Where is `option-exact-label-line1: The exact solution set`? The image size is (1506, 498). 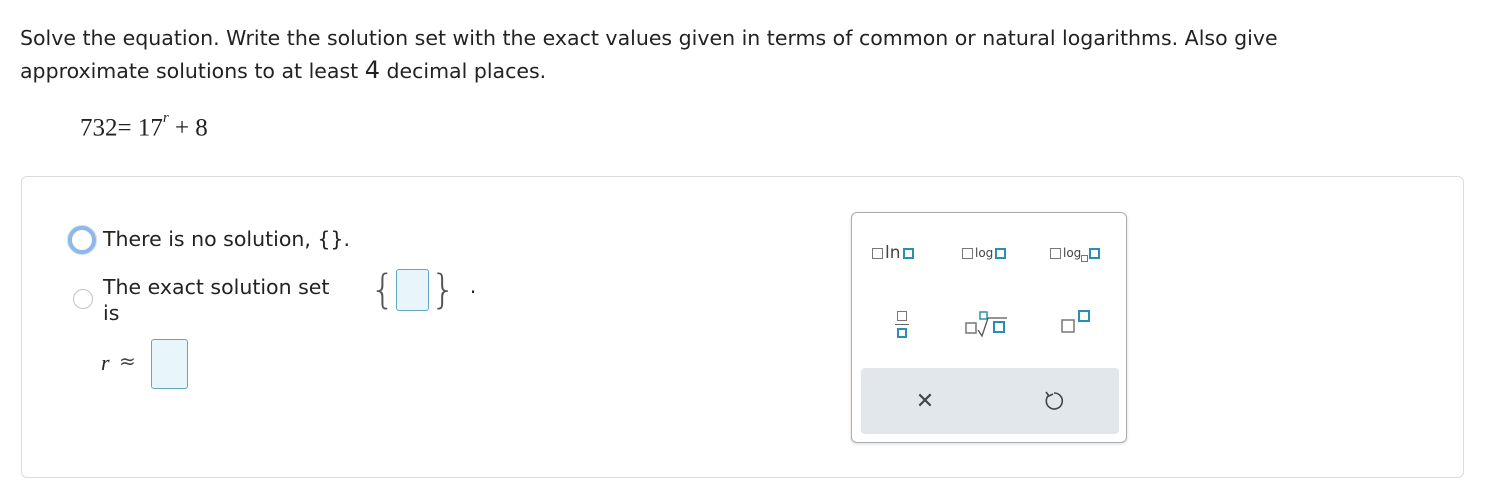 option-exact-label-line1: The exact solution set is located at coordinates (216, 287).